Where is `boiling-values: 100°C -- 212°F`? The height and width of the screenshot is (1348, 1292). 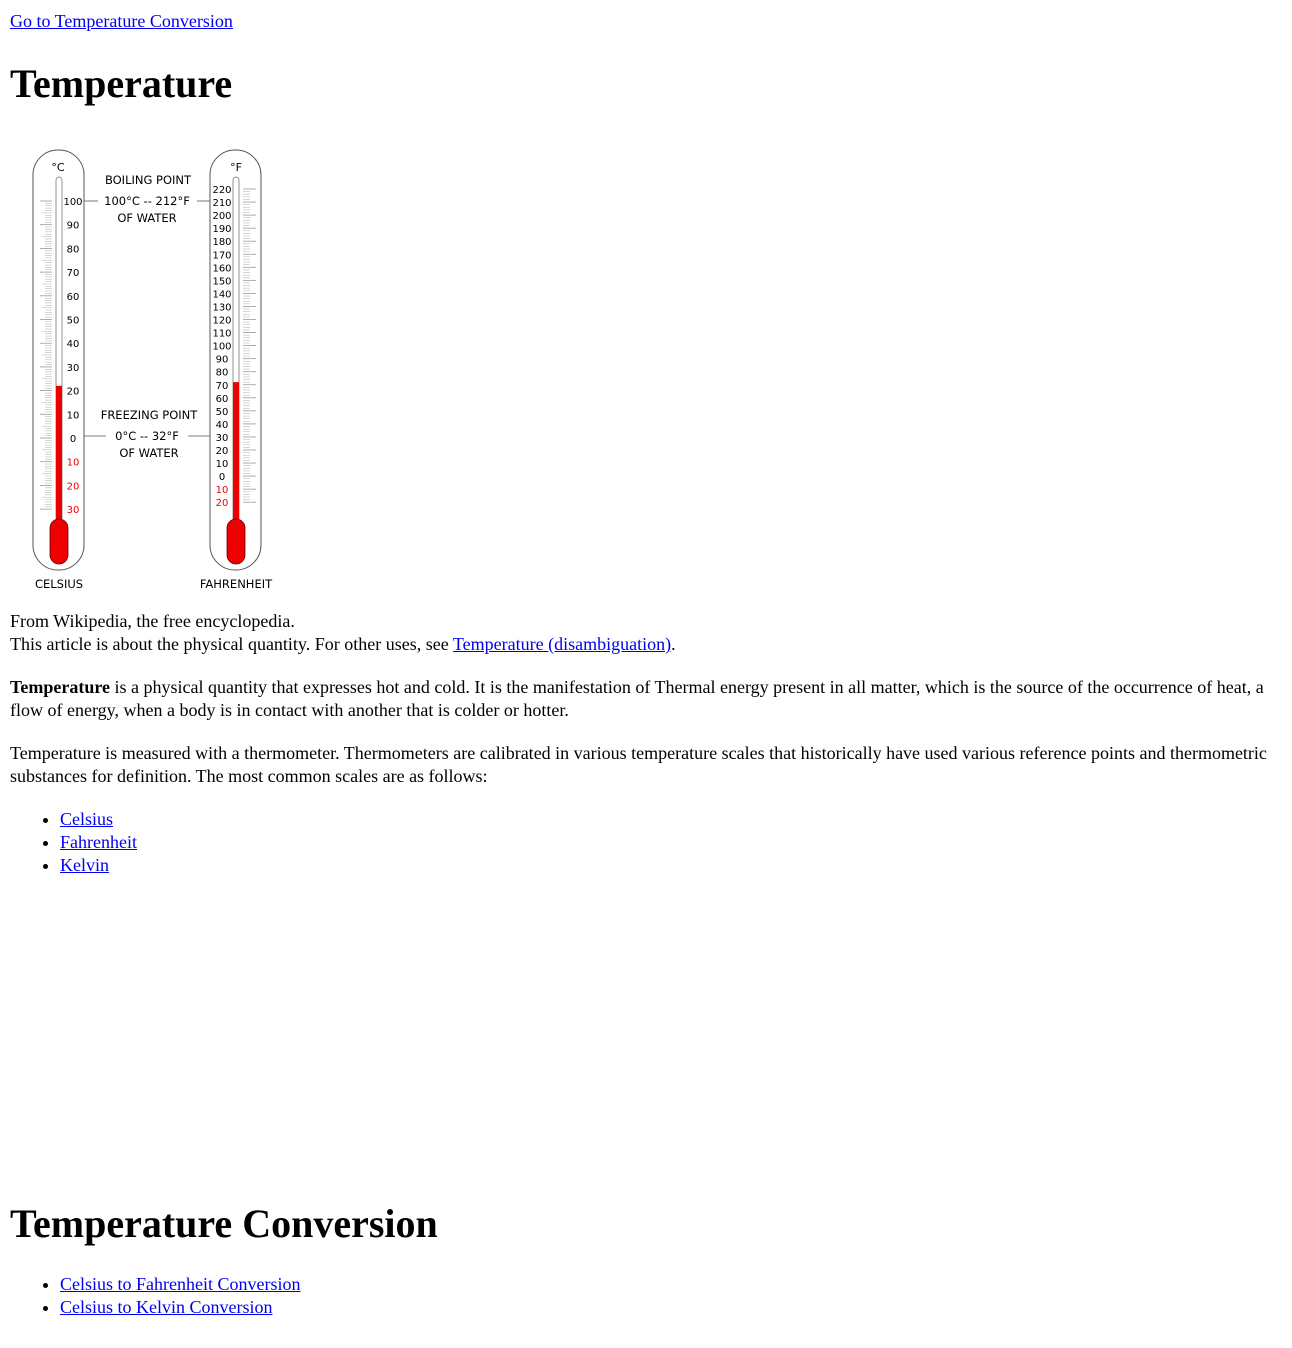
boiling-values: 100°C -- 212°F is located at coordinates (147, 201).